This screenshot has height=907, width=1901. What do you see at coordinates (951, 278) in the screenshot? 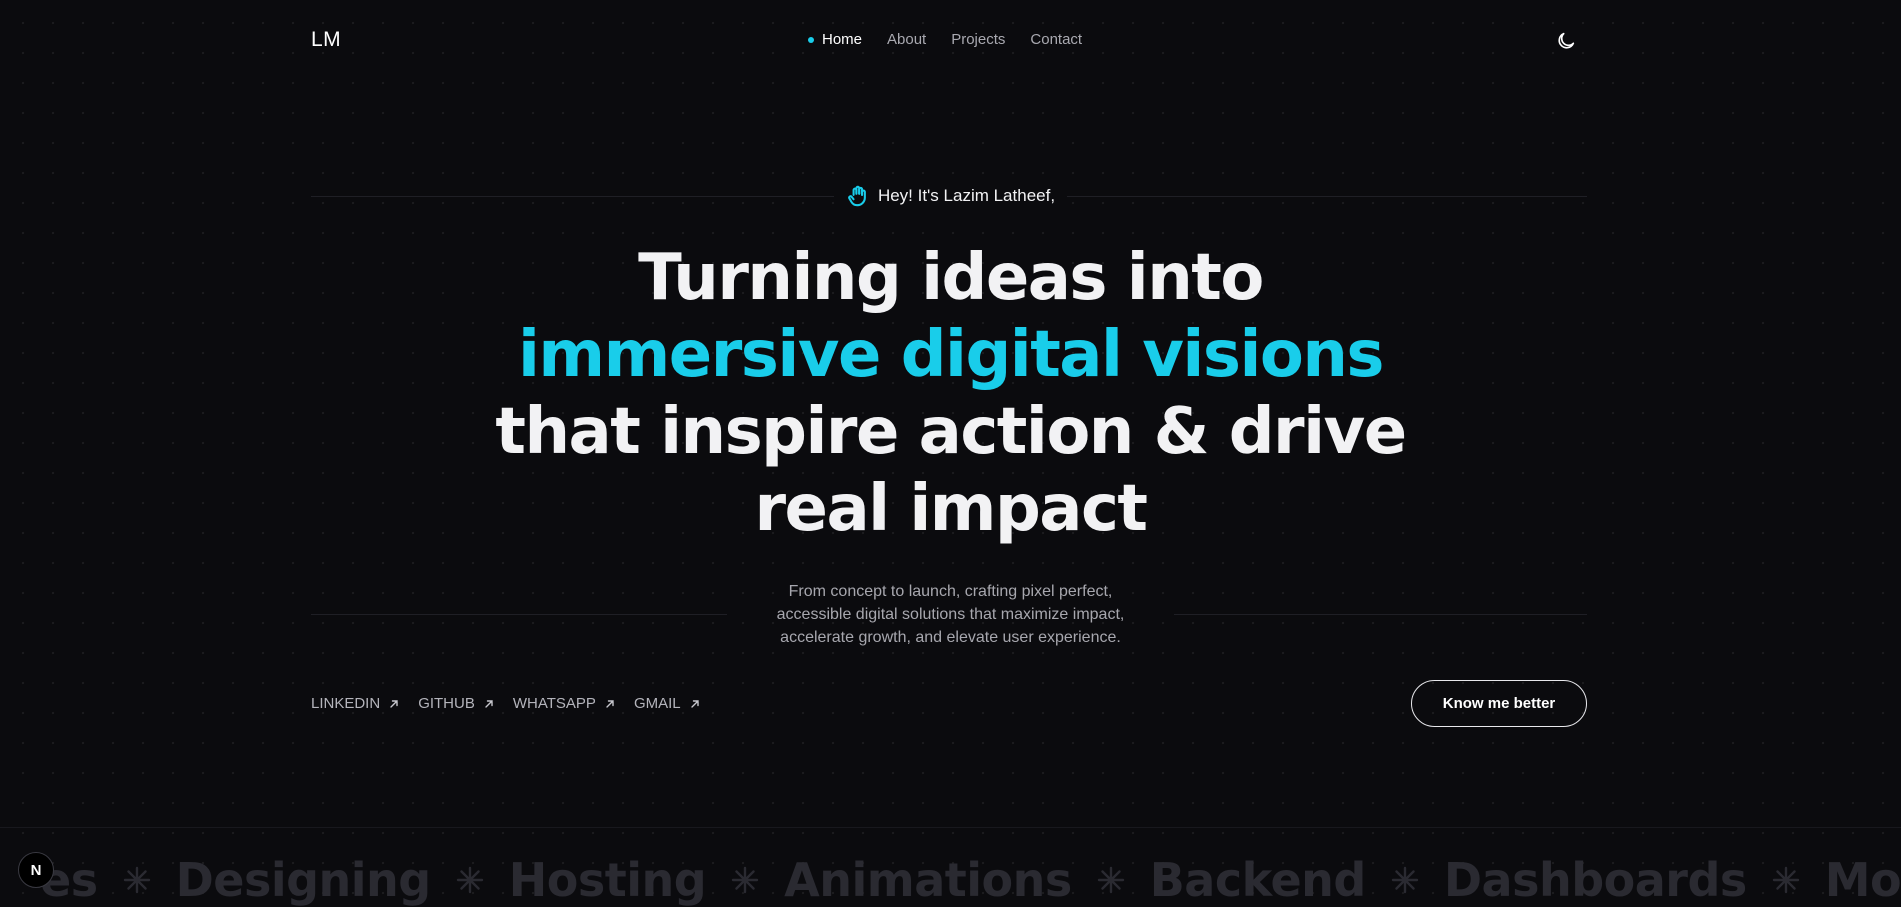
I see `headline-line-1: Turning ideas into` at bounding box center [951, 278].